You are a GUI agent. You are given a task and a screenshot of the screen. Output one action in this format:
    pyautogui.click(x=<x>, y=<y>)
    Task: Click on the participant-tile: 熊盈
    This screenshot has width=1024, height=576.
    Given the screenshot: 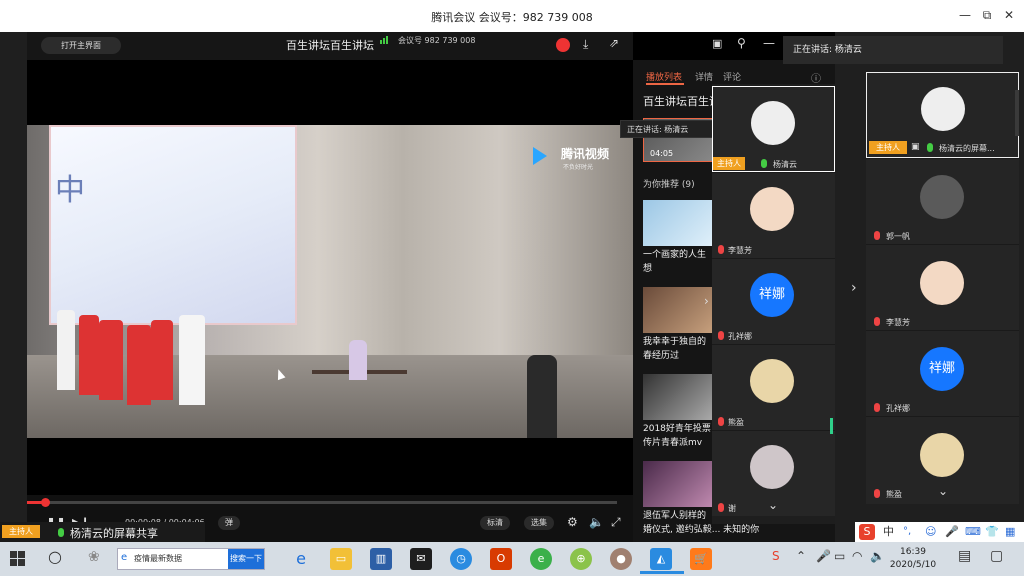 What is the action you would take?
    pyautogui.click(x=773, y=387)
    